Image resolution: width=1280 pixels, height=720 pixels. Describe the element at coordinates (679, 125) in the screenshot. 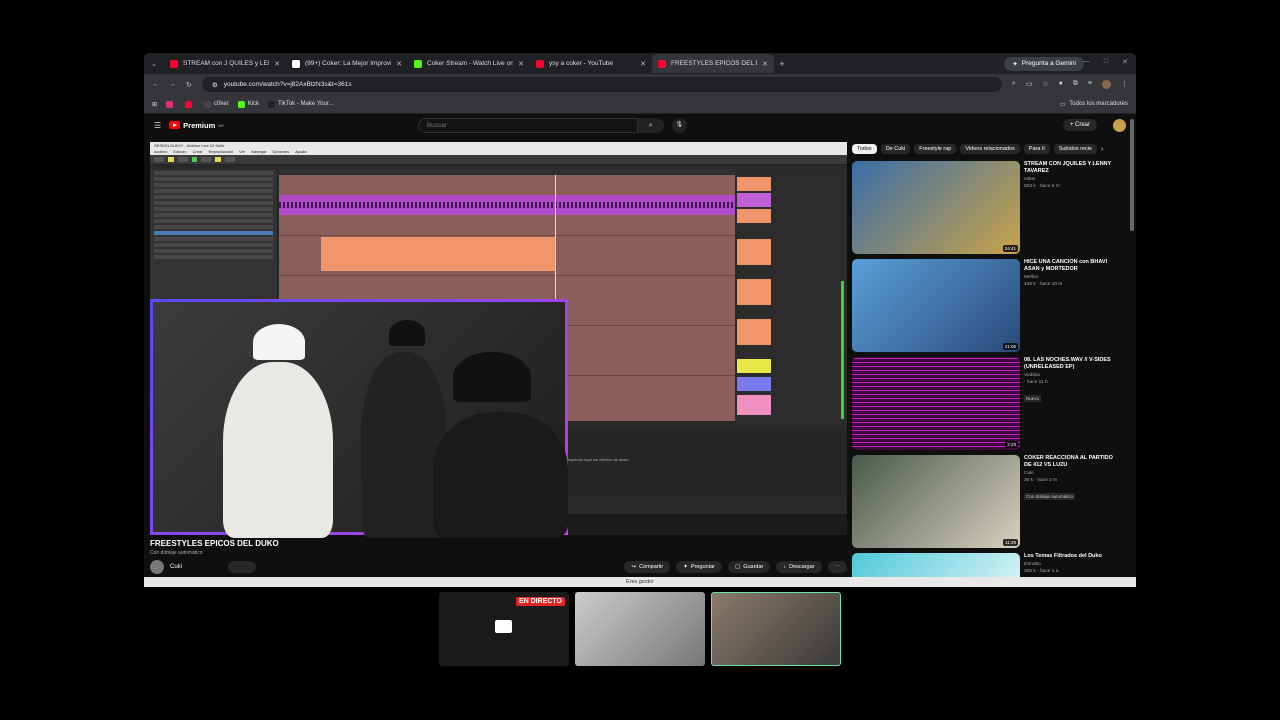

I see `mic-button: 🎙` at that location.